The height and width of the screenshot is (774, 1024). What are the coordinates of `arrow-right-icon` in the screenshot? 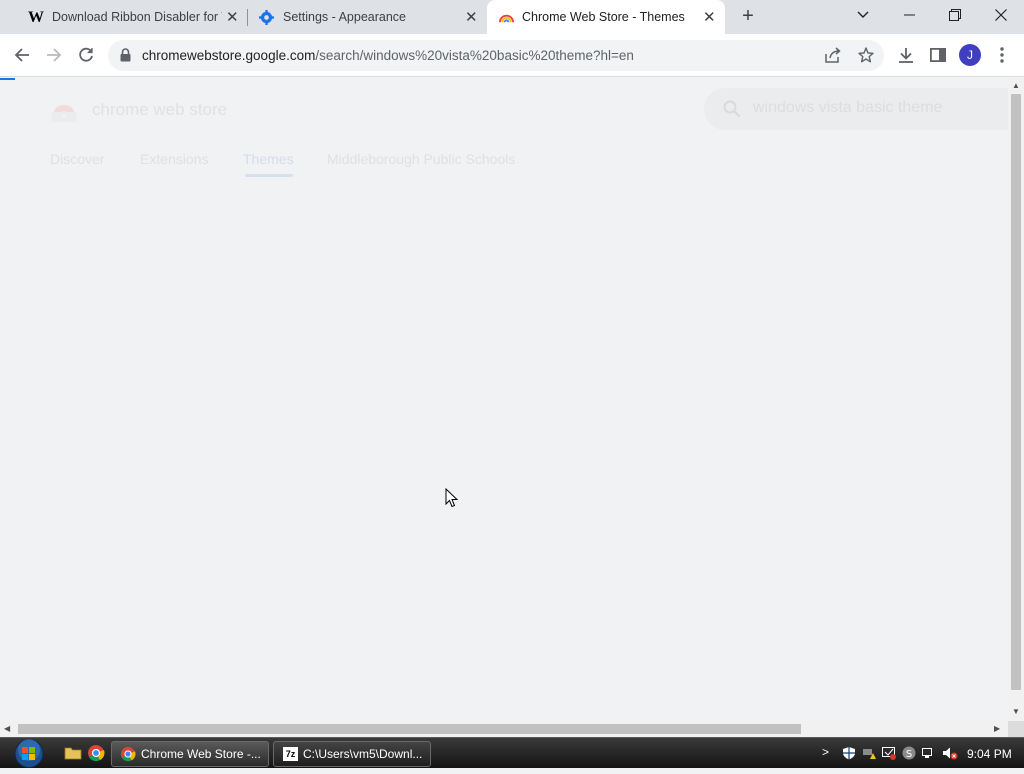 It's located at (54, 55).